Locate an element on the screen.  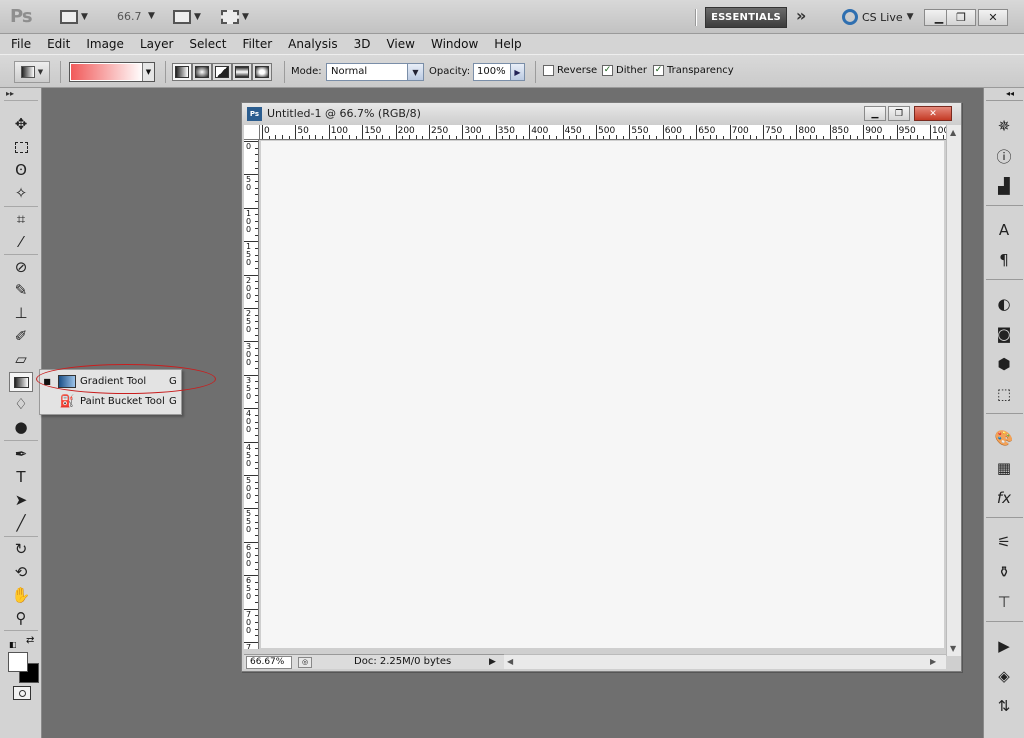
doc-minimize-button: ▁ is located at coordinates (875, 113).